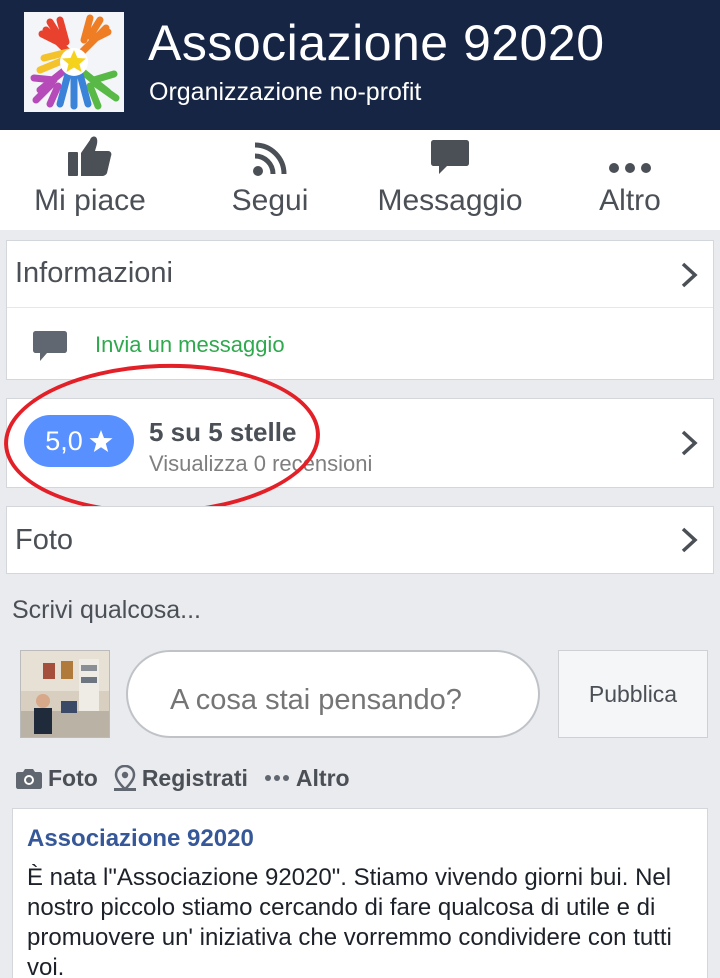 This screenshot has width=720, height=978. Describe the element at coordinates (630, 180) in the screenshot. I see `more-button: Altro` at that location.